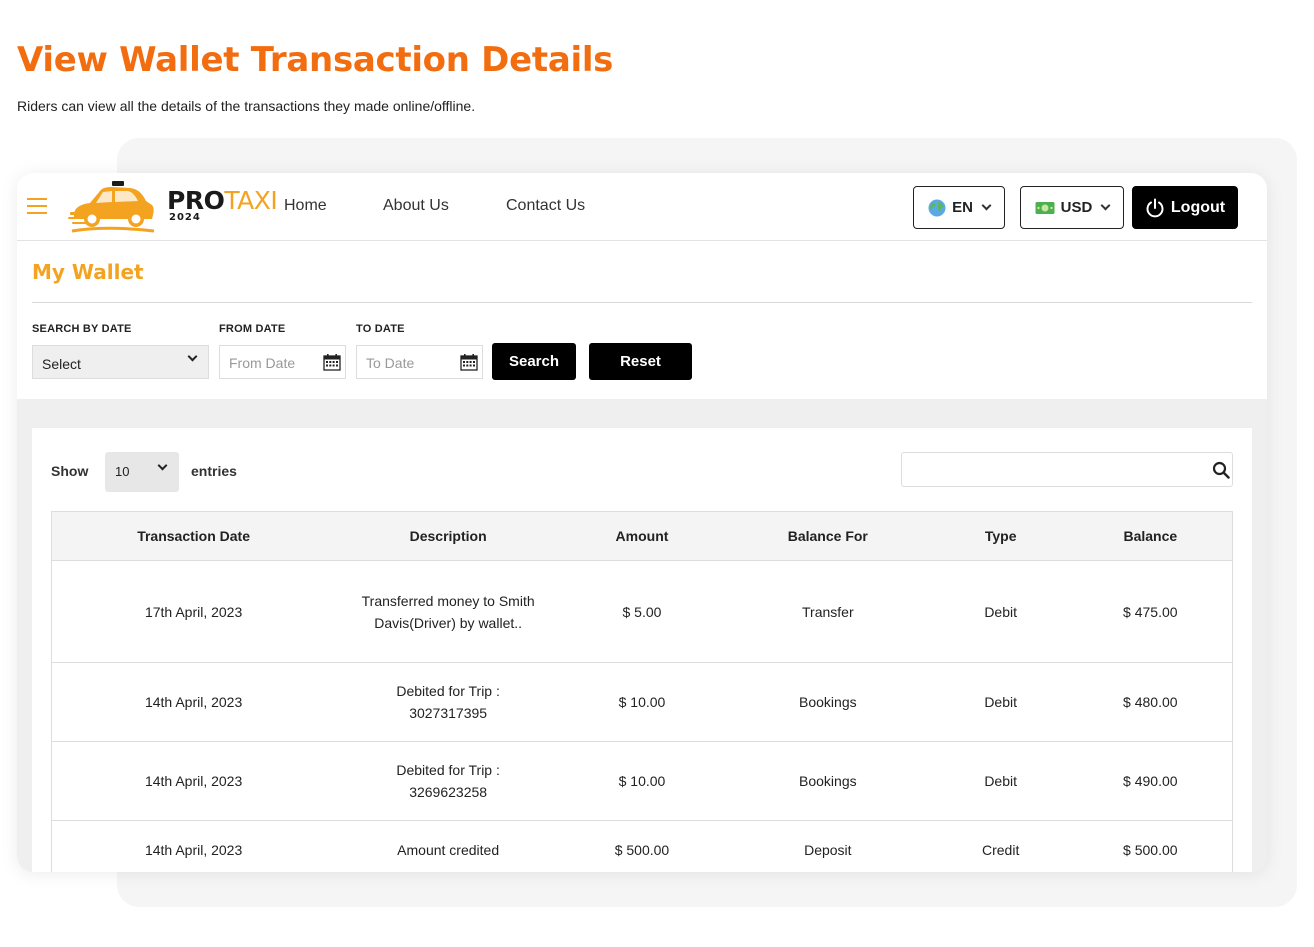 This screenshot has width=1314, height=947. Describe the element at coordinates (534, 361) in the screenshot. I see `search-button: Search` at that location.